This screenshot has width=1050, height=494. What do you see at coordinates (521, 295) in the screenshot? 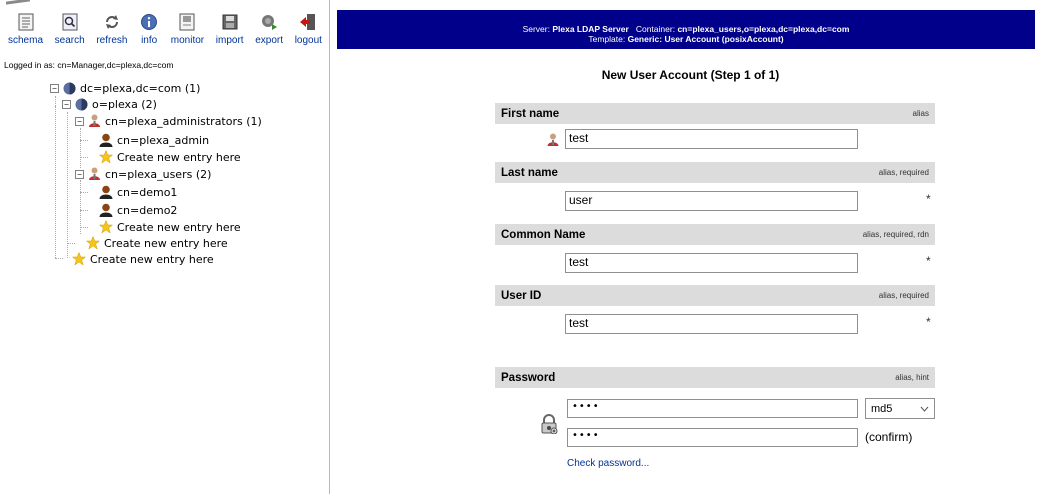
I see `field-label: User ID` at bounding box center [521, 295].